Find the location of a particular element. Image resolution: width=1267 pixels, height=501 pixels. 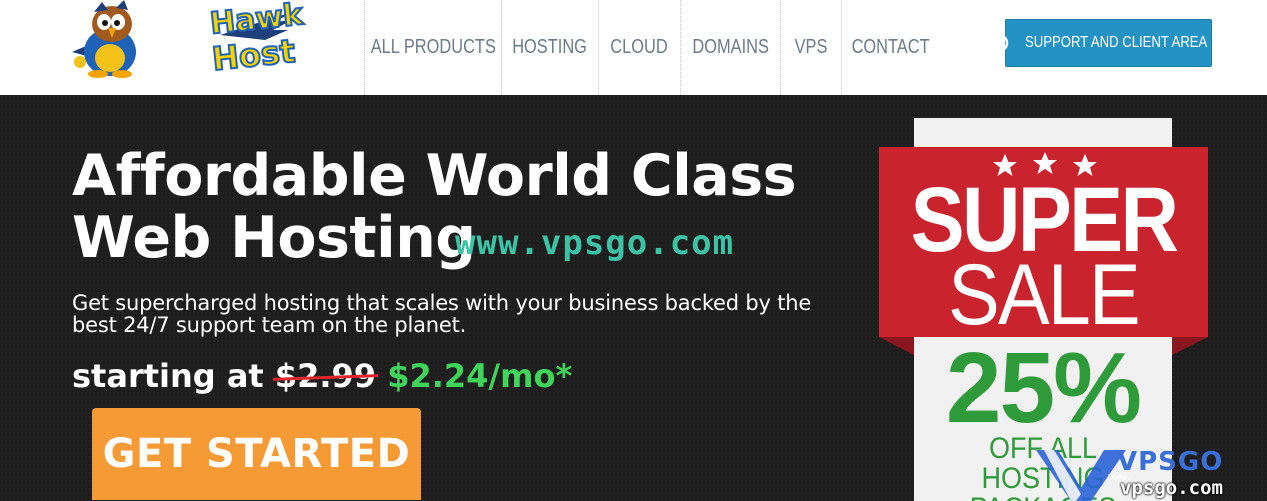

nav-vps: VPS is located at coordinates (810, 47).